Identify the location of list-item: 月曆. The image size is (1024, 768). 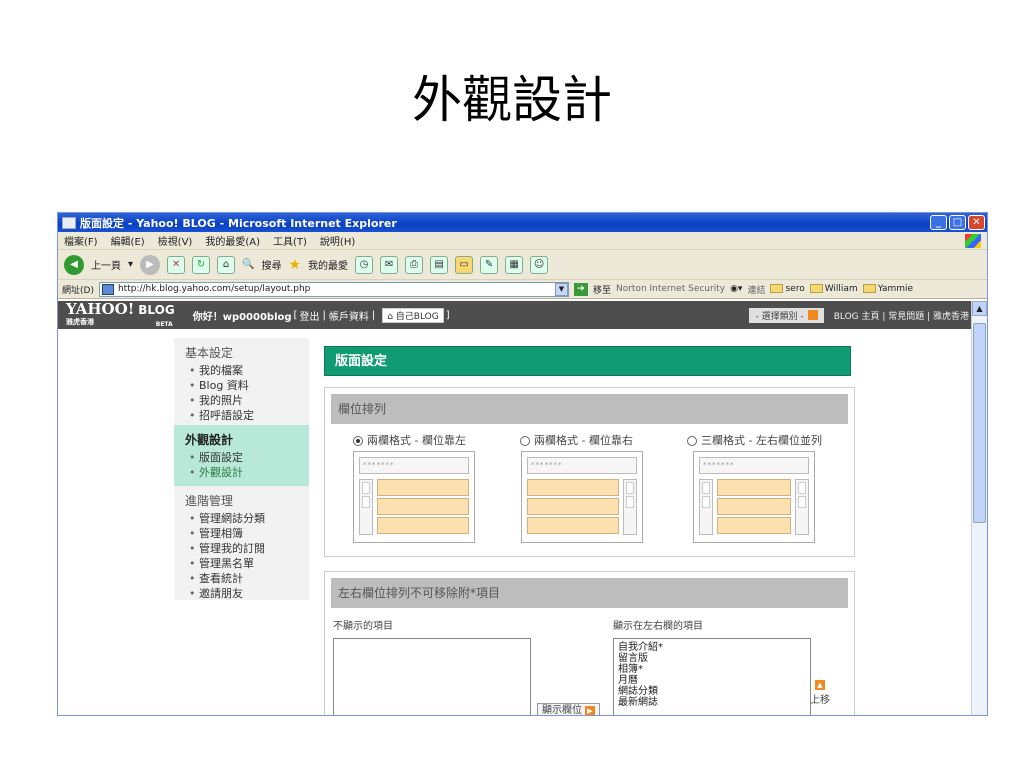
(712, 680).